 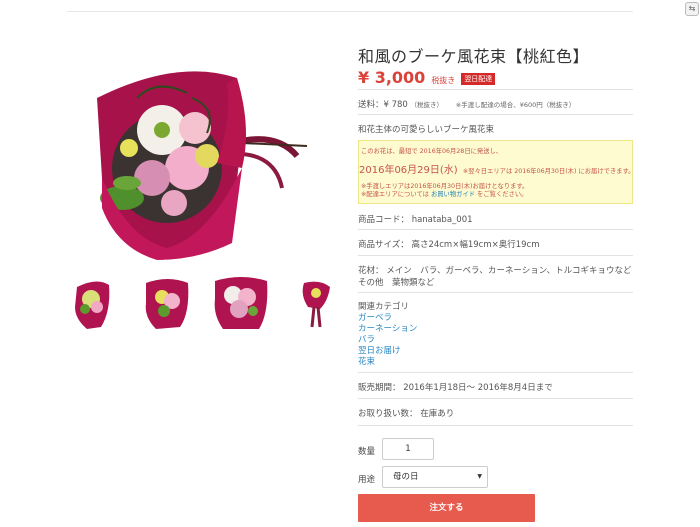 I want to click on purpose-selected-value: 母の日, so click(x=406, y=477).